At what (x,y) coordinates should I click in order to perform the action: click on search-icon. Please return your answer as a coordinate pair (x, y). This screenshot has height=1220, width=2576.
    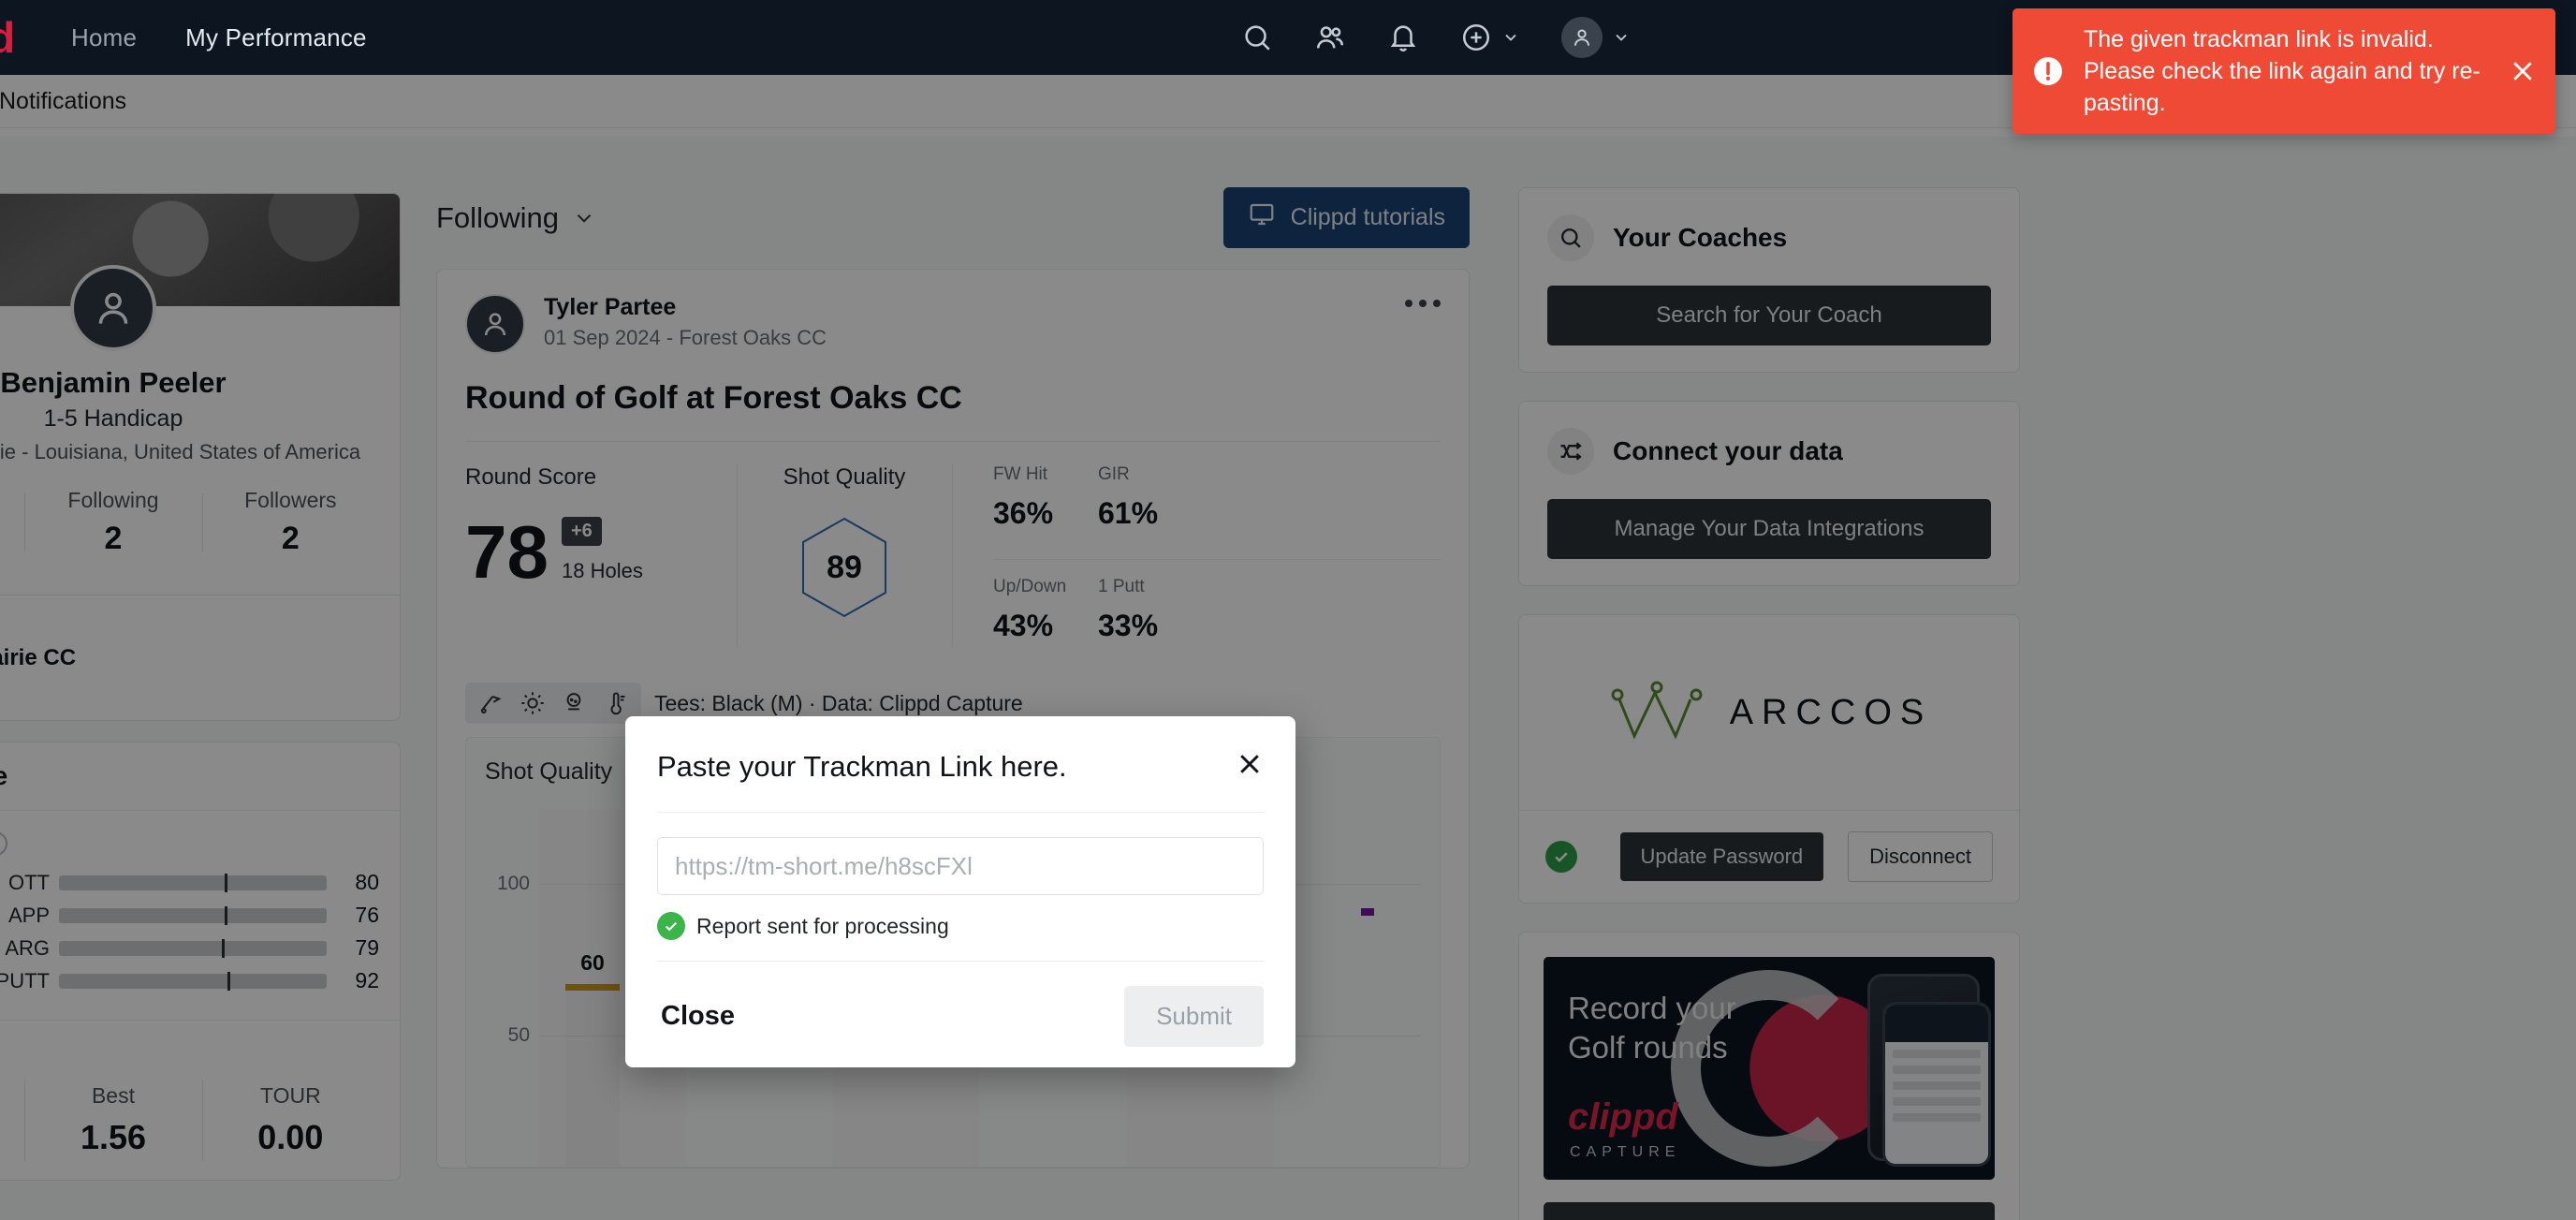
    Looking at the image, I should click on (1257, 37).